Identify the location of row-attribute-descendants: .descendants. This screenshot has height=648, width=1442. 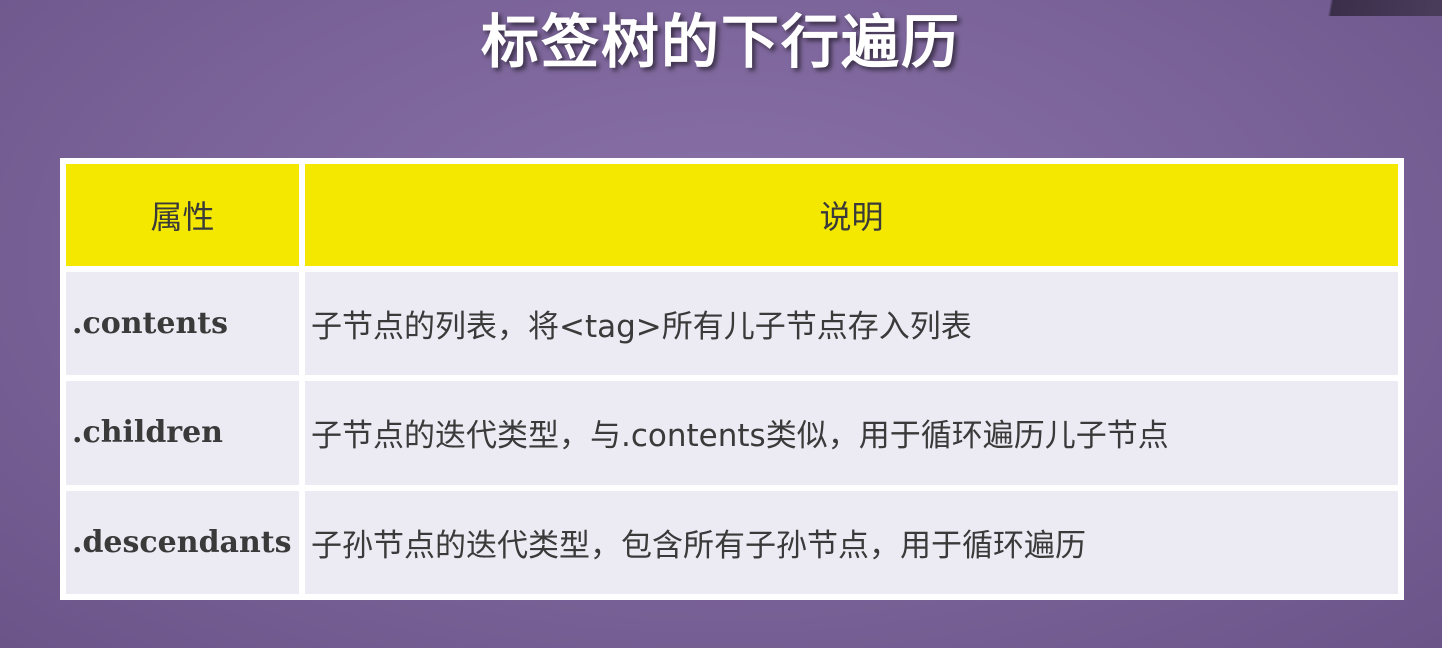
(182, 542).